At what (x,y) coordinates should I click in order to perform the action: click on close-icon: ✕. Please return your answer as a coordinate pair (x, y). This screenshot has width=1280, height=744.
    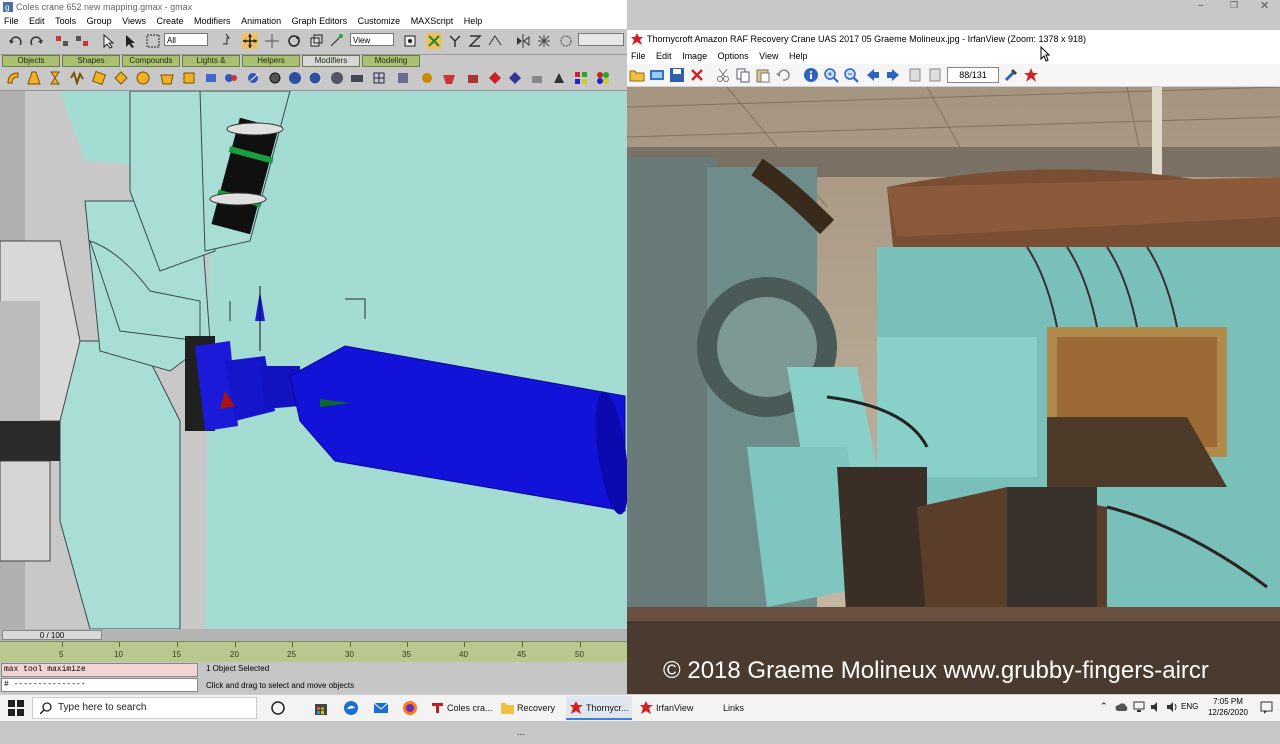
    Looking at the image, I should click on (1264, 6).